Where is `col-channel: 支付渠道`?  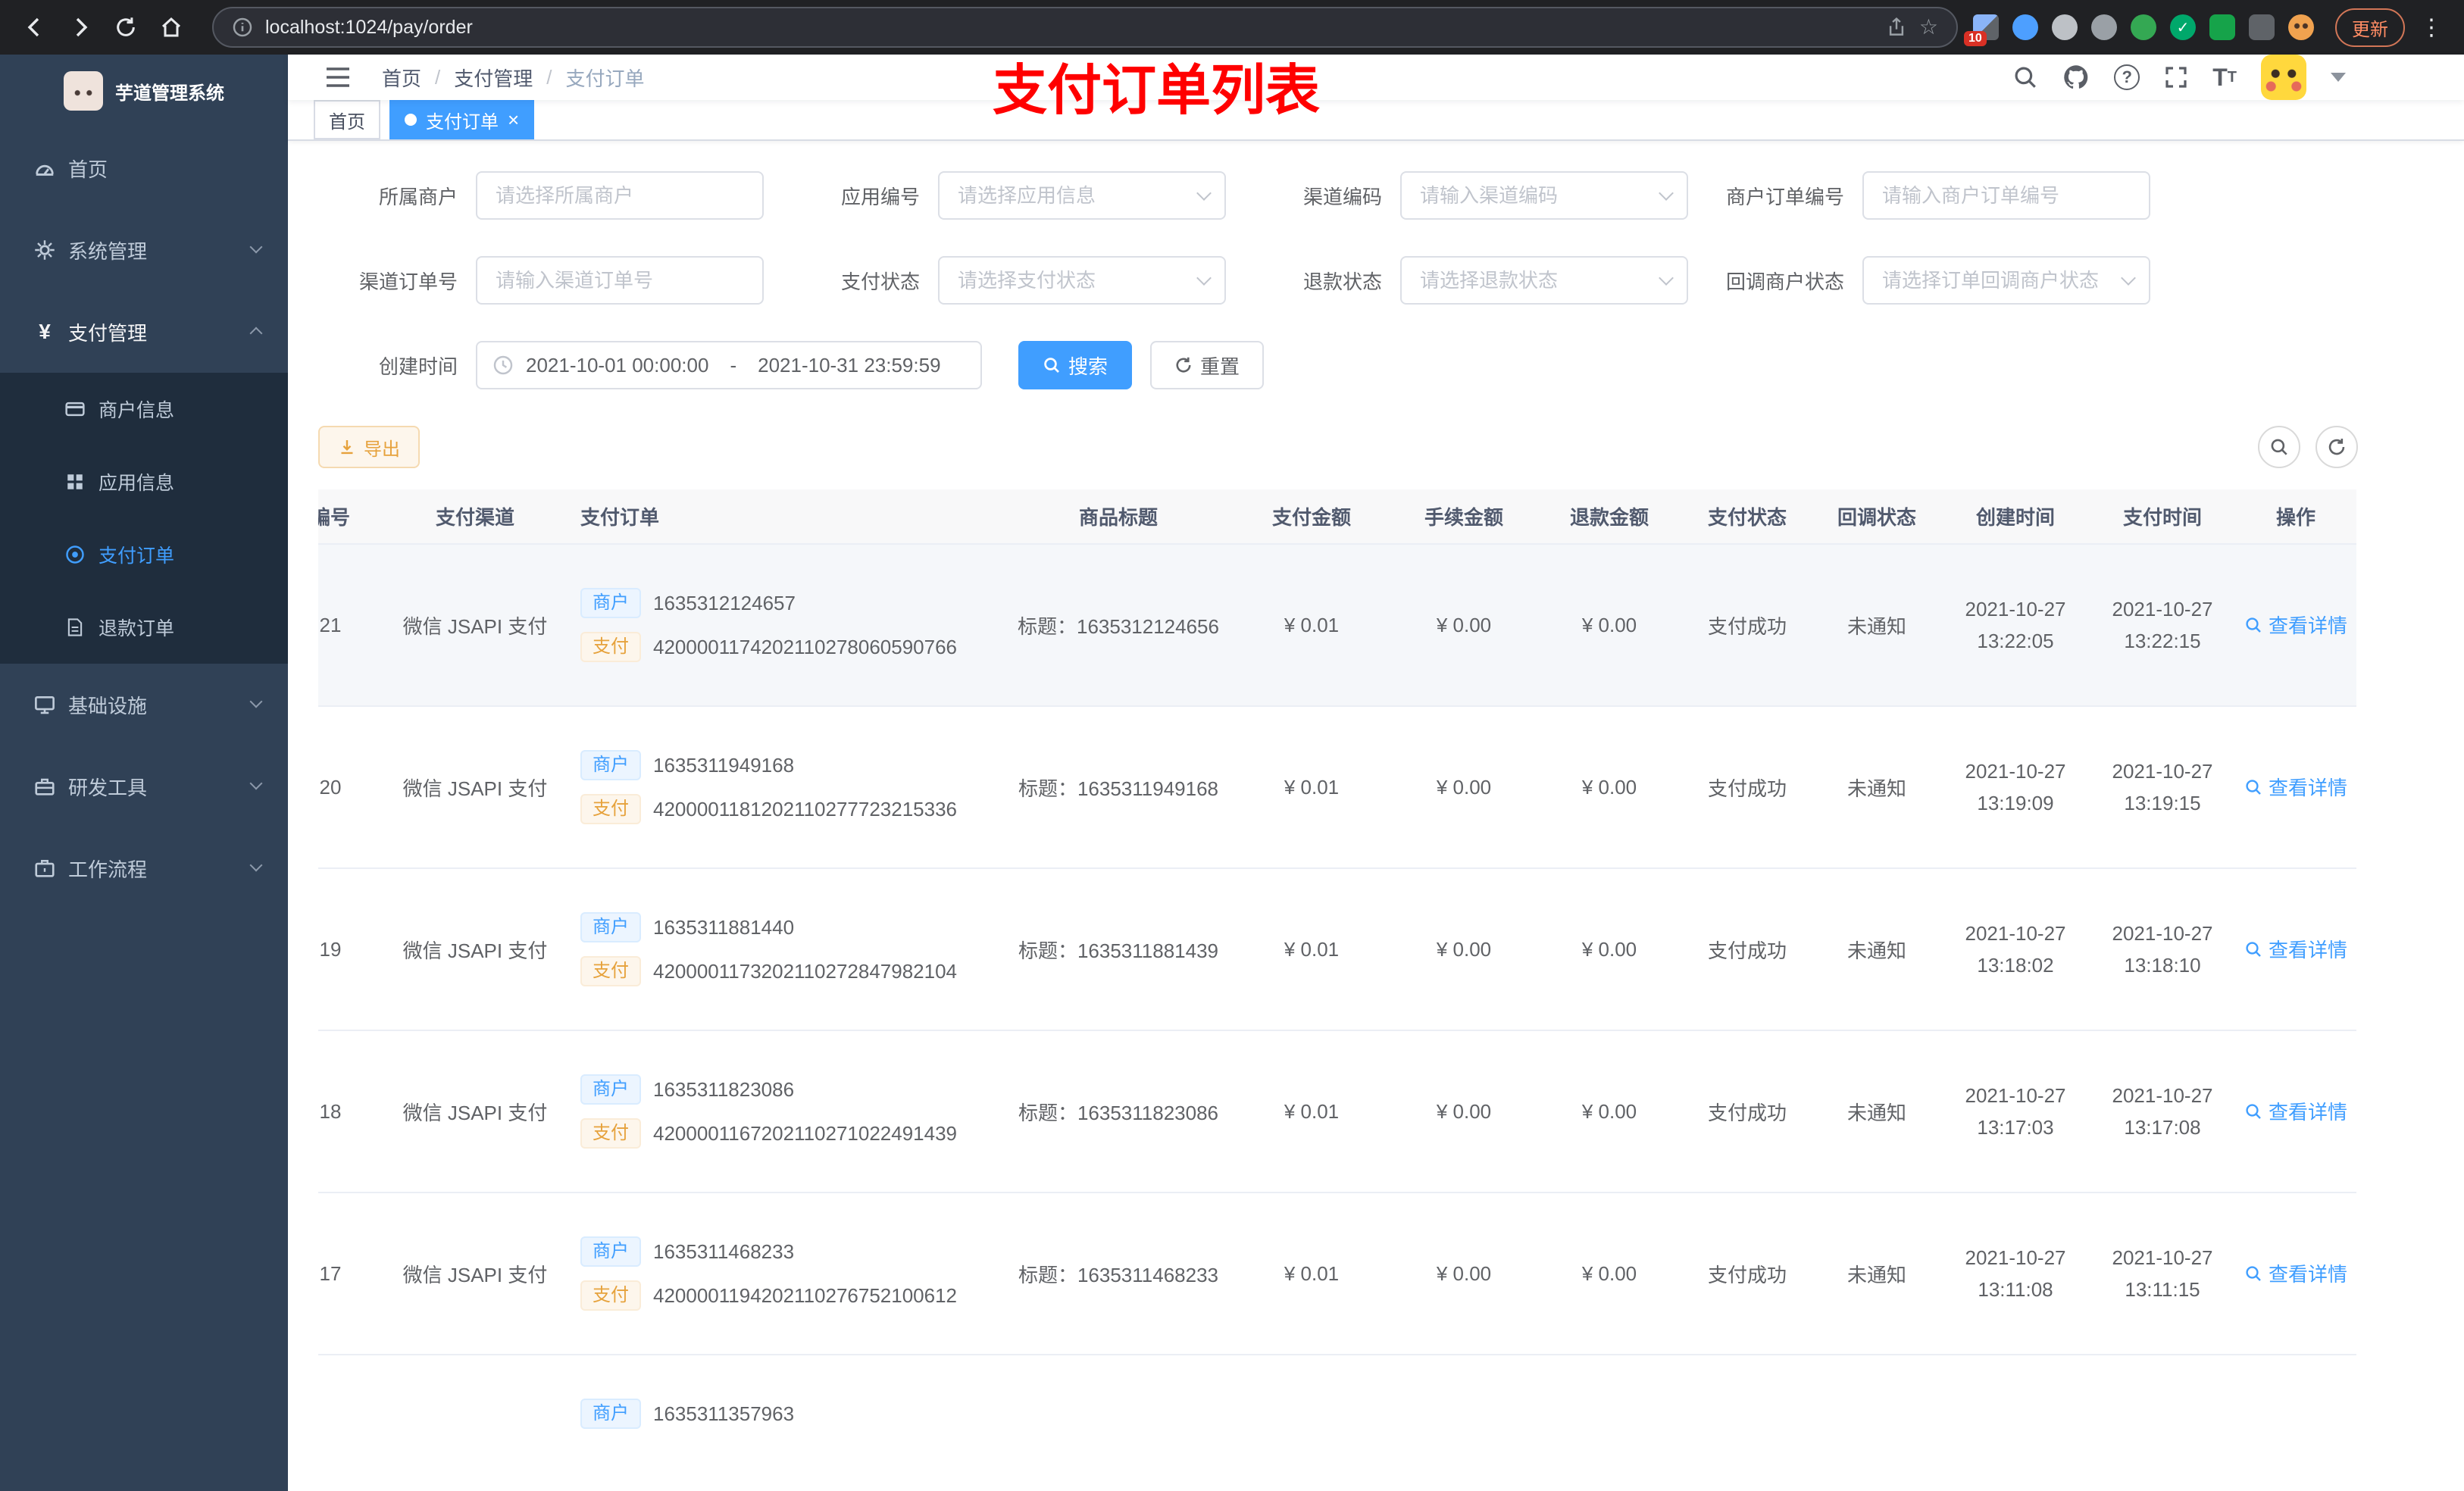
col-channel: 支付渠道 is located at coordinates (475, 517).